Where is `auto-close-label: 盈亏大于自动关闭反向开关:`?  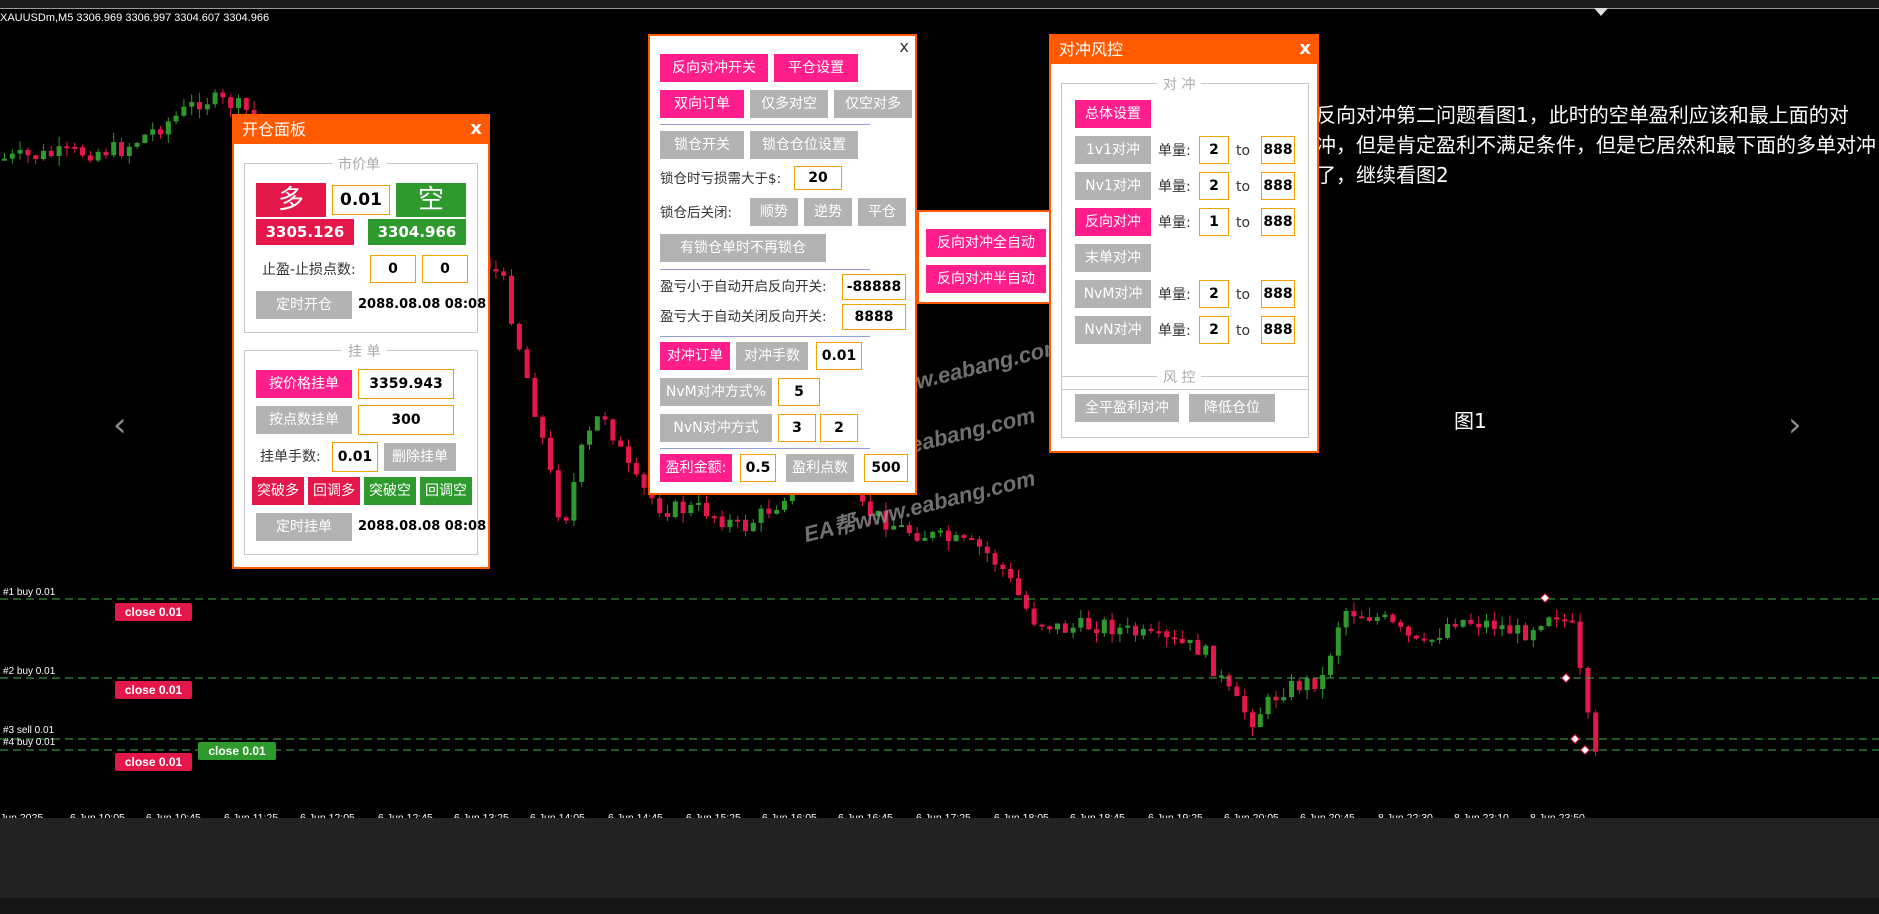 auto-close-label: 盈亏大于自动关闭反向开关: is located at coordinates (743, 317).